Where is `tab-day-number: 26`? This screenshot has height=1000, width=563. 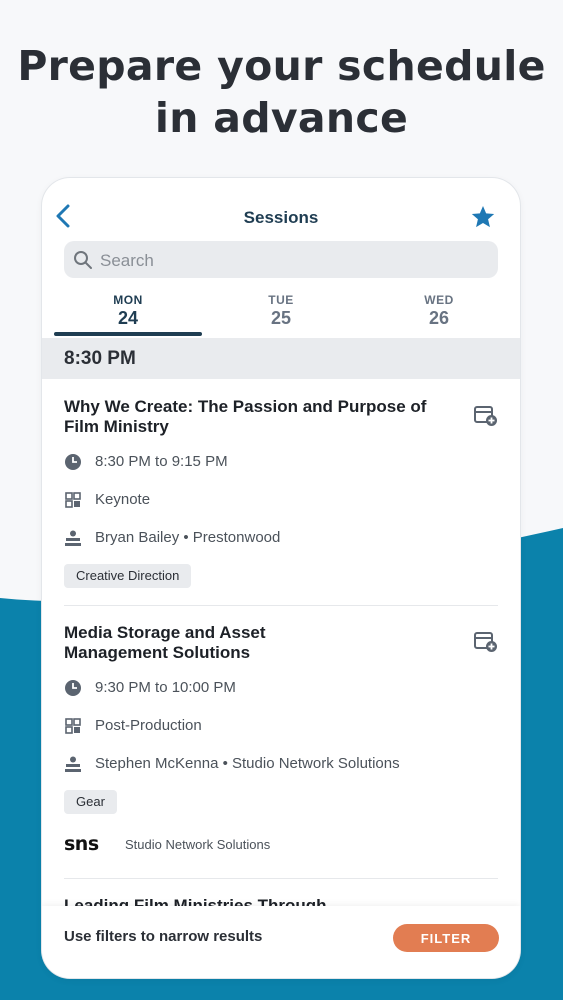 tab-day-number: 26 is located at coordinates (439, 318).